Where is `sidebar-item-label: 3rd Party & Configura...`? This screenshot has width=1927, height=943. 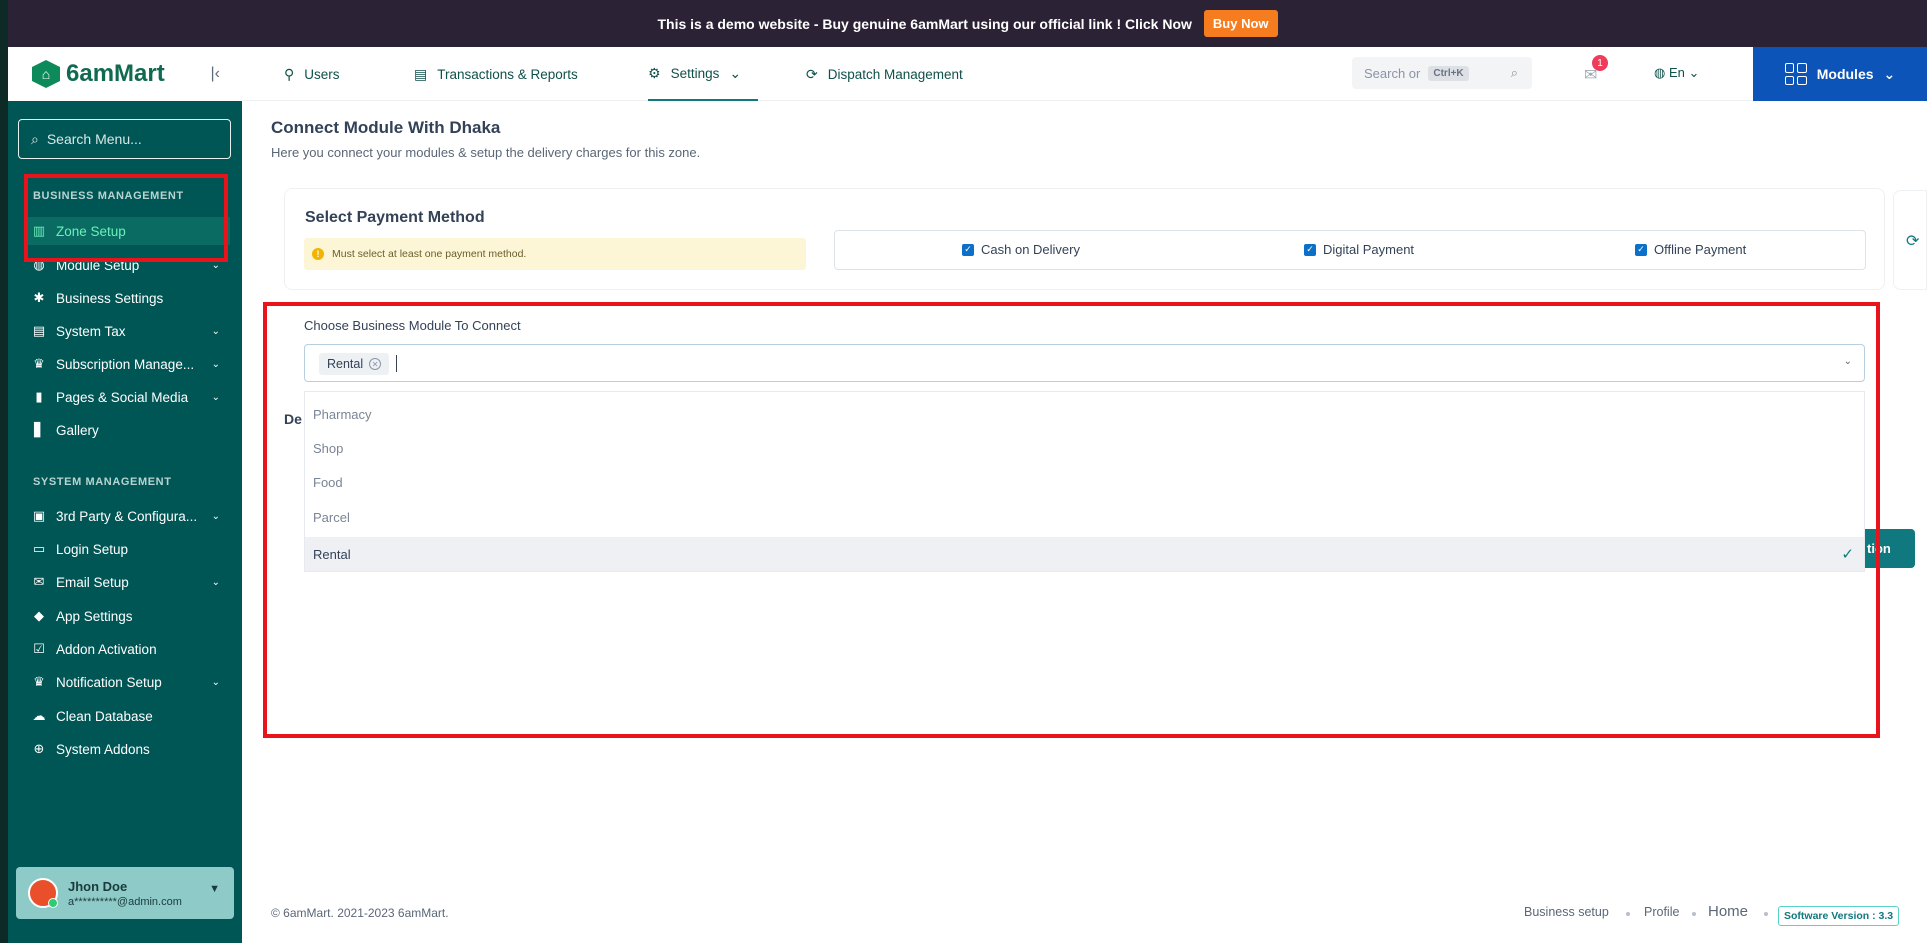 sidebar-item-label: 3rd Party & Configura... is located at coordinates (127, 516).